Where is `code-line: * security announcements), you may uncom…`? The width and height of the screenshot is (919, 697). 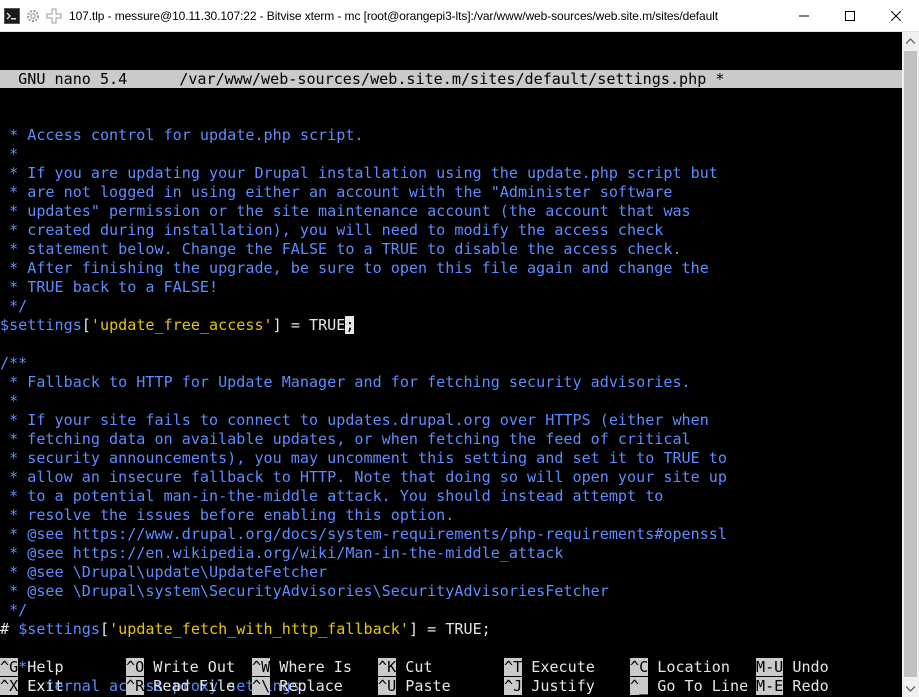
code-line: * security announcements), you may uncom… is located at coordinates (451, 458).